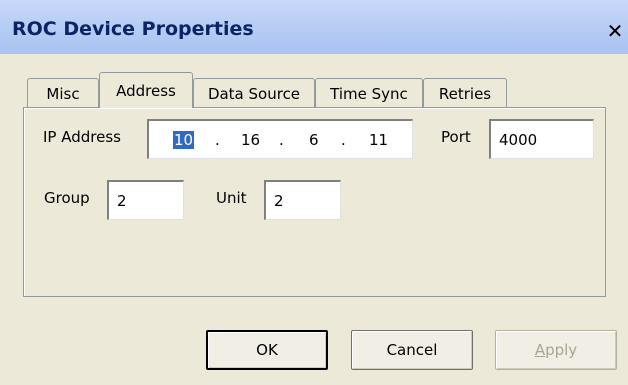 Image resolution: width=628 pixels, height=385 pixels. I want to click on ip-octet-2: 16, so click(250, 140).